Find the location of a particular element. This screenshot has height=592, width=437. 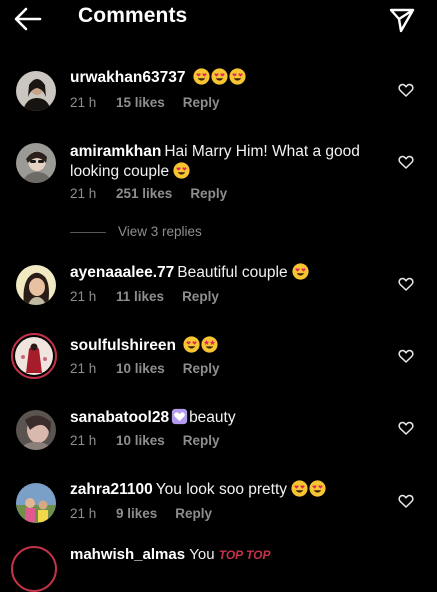

comment-username: zahra21100 is located at coordinates (111, 489).